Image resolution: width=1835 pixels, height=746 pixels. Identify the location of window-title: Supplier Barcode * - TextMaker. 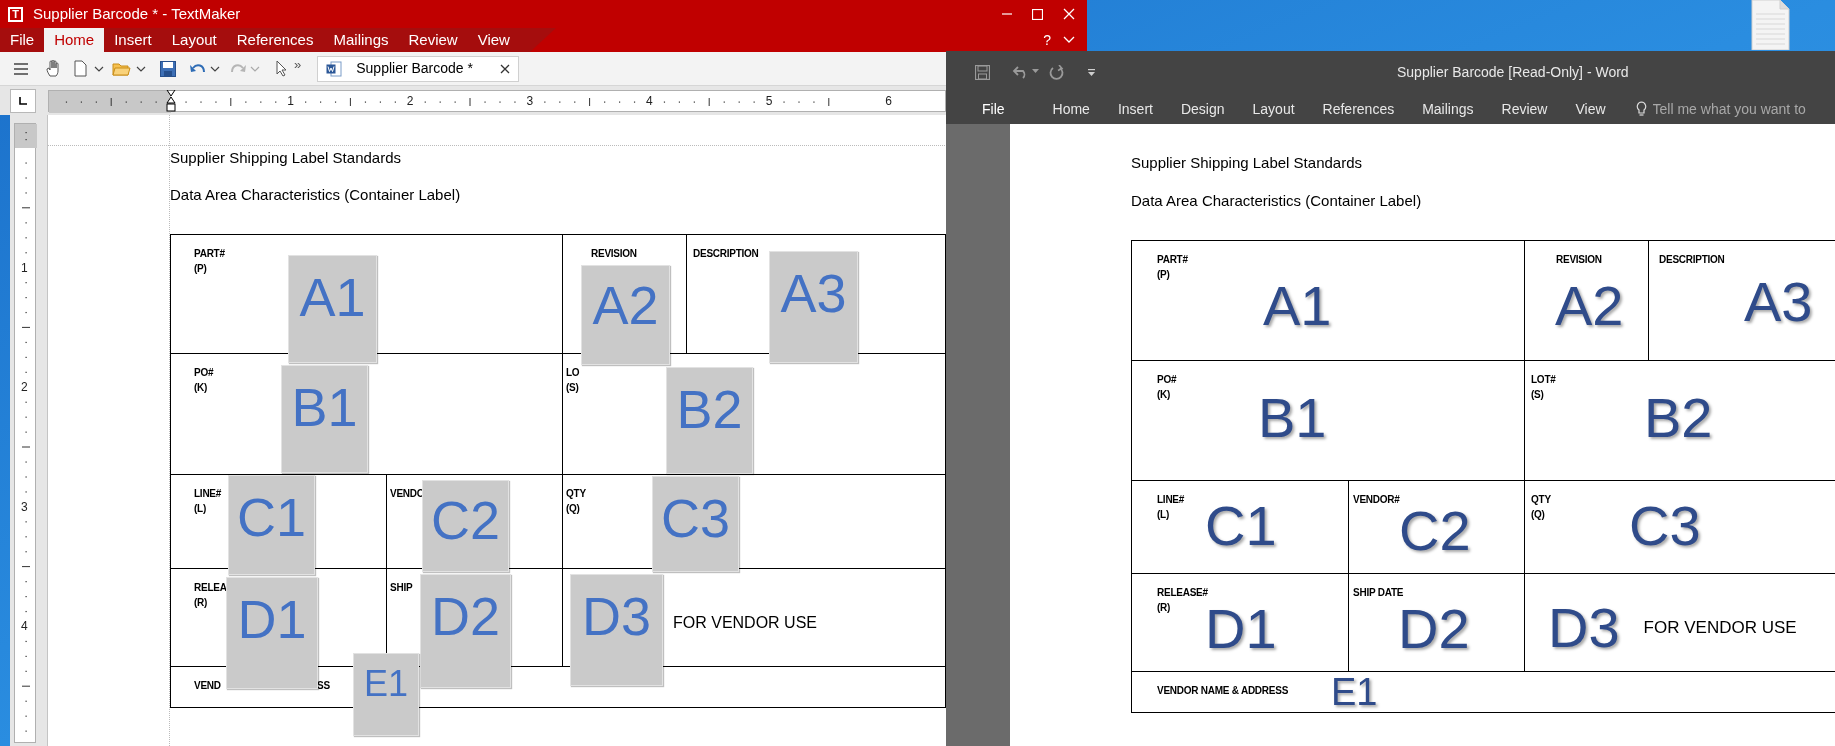
(137, 13).